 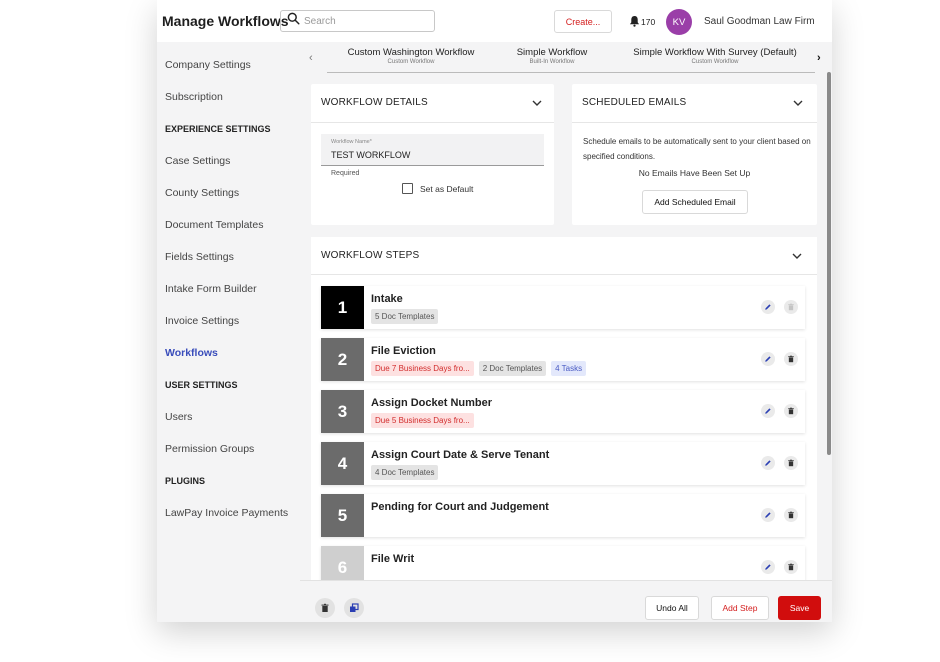 What do you see at coordinates (563, 563) in the screenshot?
I see `workflow-step: 6 File Writ` at bounding box center [563, 563].